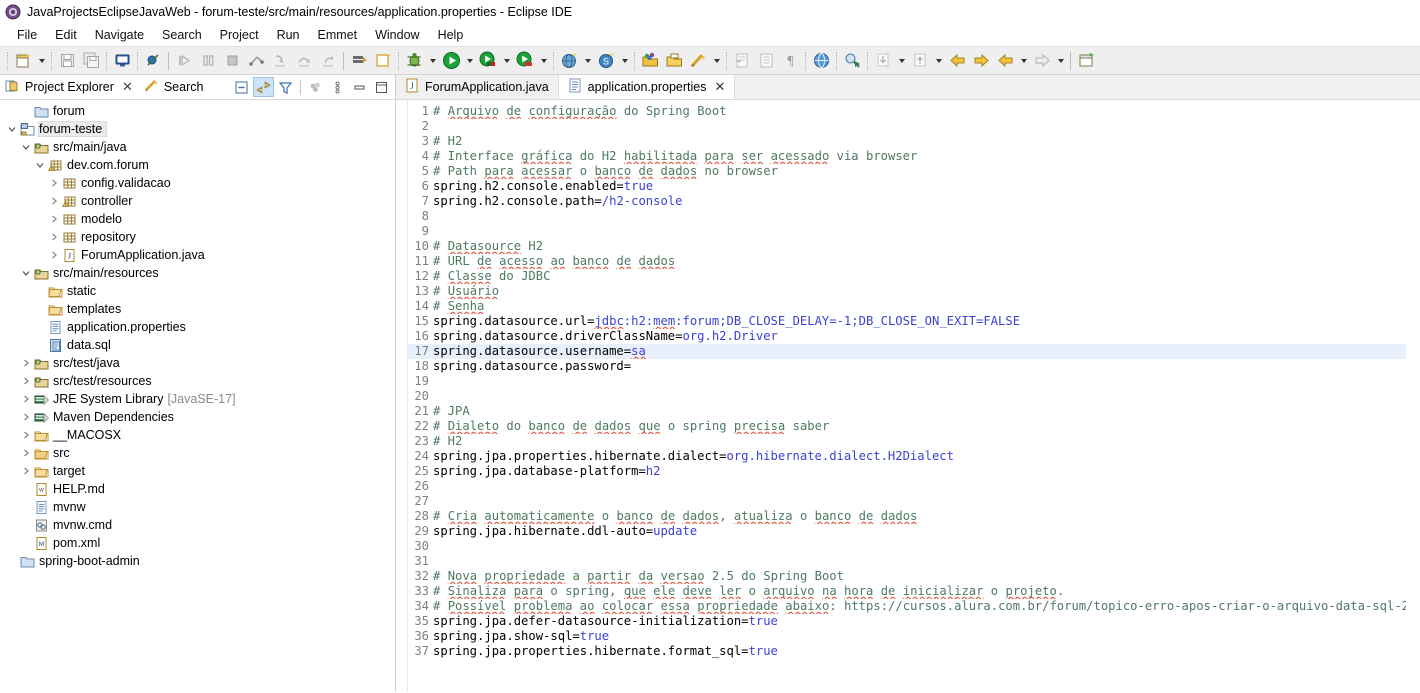  I want to click on tree-item: Ssrc/main/java, so click(197, 147).